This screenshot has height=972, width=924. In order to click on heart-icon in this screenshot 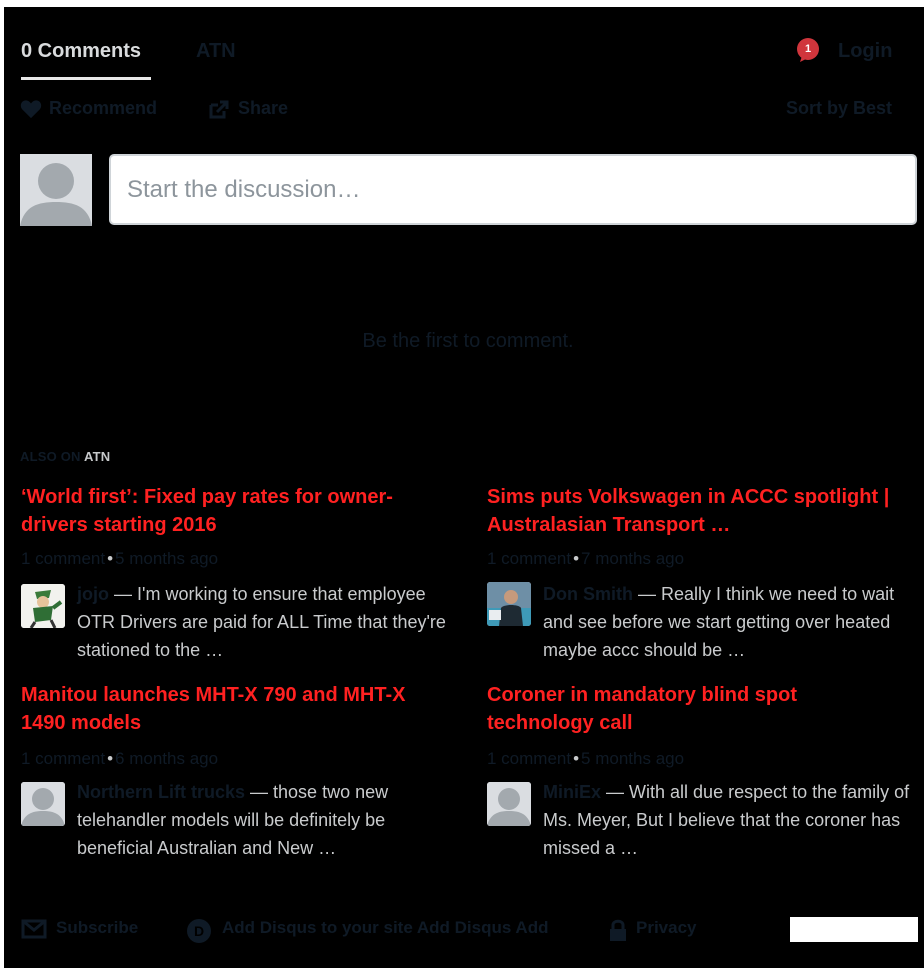, I will do `click(31, 109)`.